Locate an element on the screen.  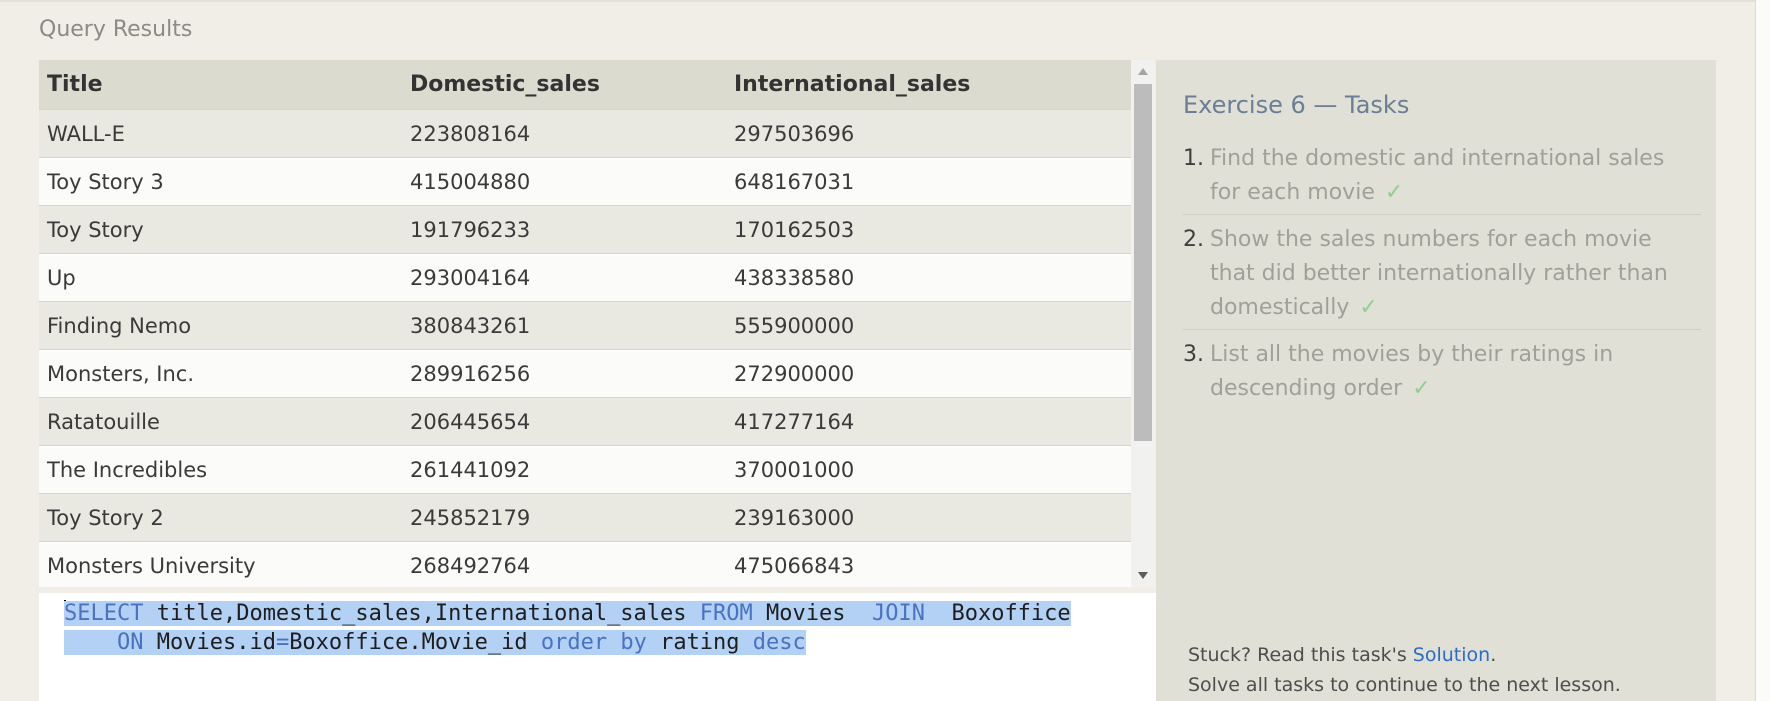
cell-international-sales: 438338580 is located at coordinates (794, 277).